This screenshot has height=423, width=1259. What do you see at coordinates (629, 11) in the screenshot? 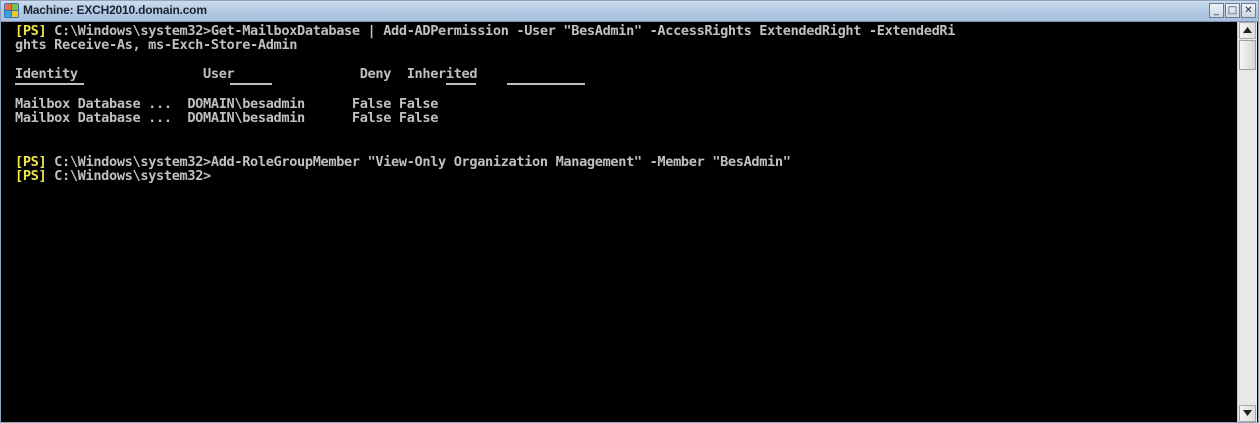
I see `title-bar: Machine: EXCH2010.domain.com _ □ ✕` at bounding box center [629, 11].